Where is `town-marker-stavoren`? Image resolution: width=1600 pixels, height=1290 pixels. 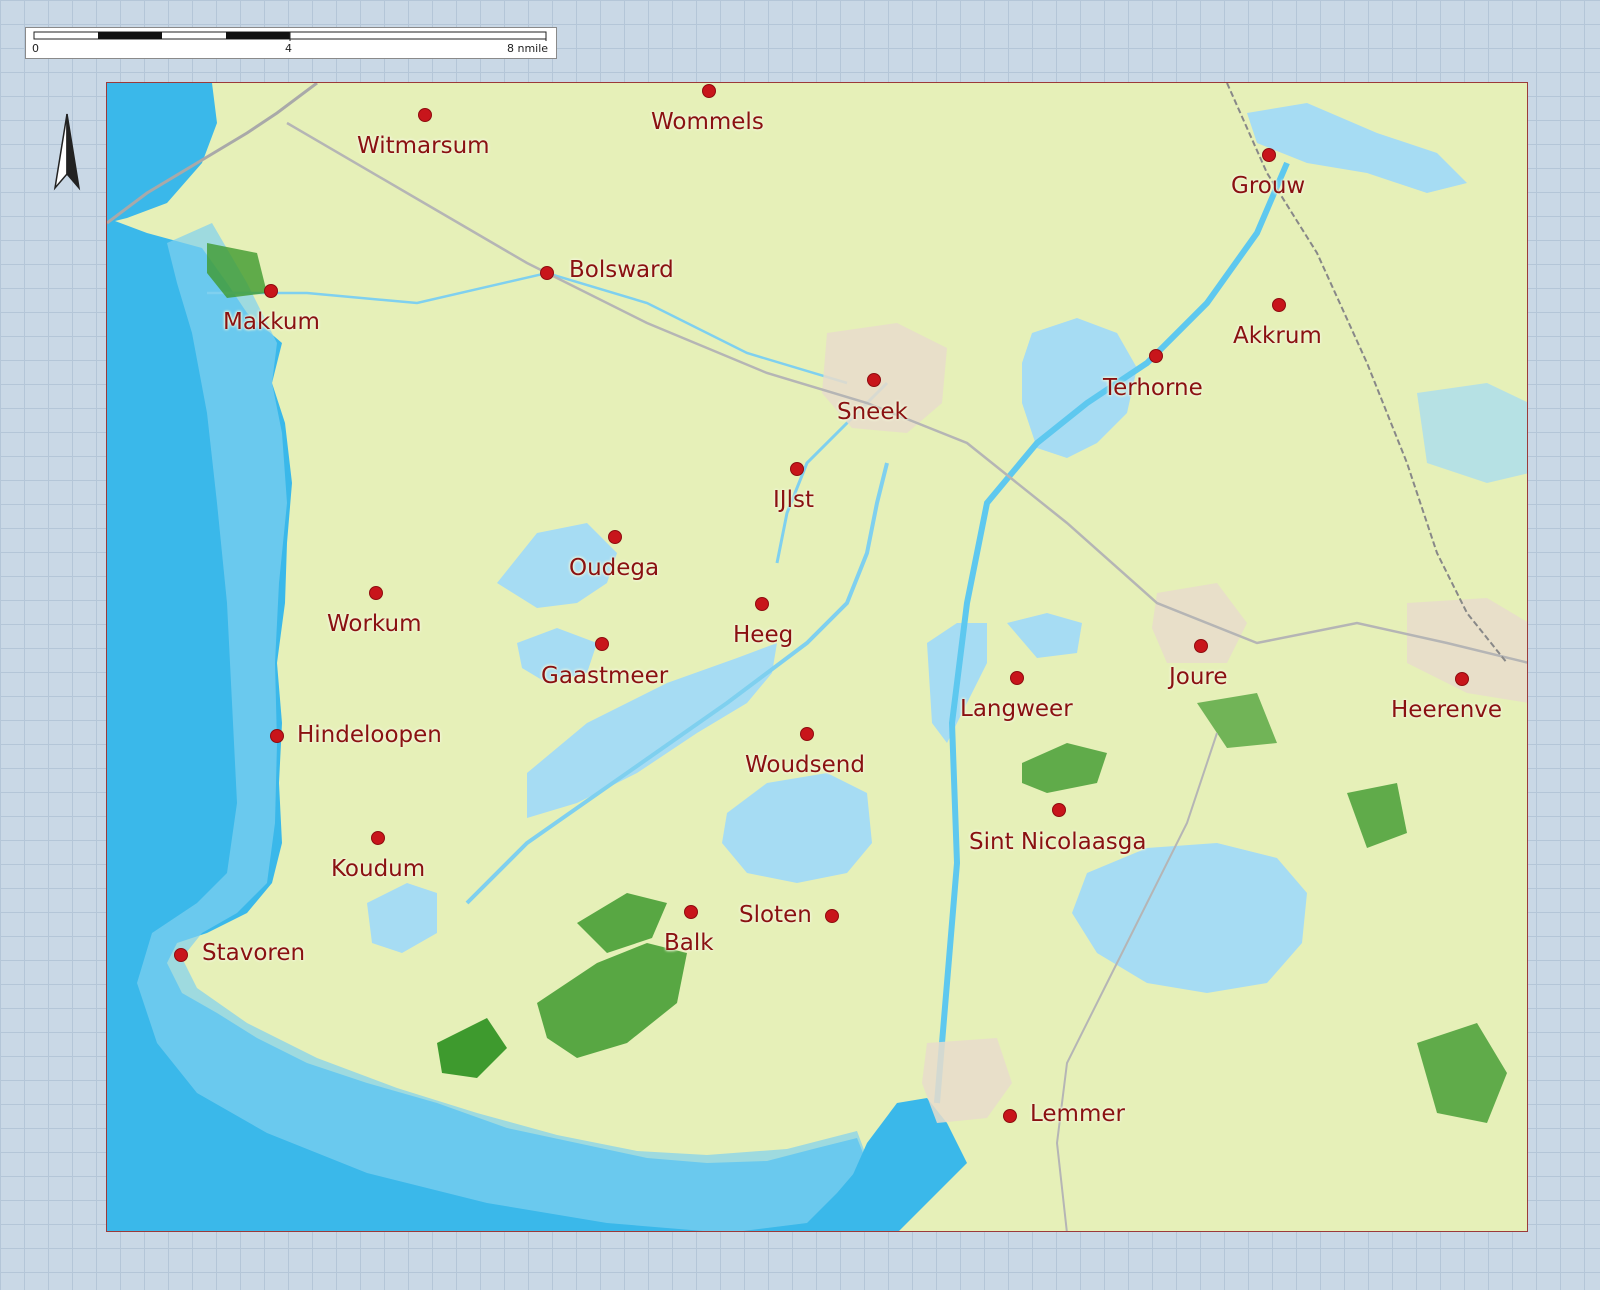 town-marker-stavoren is located at coordinates (181, 955).